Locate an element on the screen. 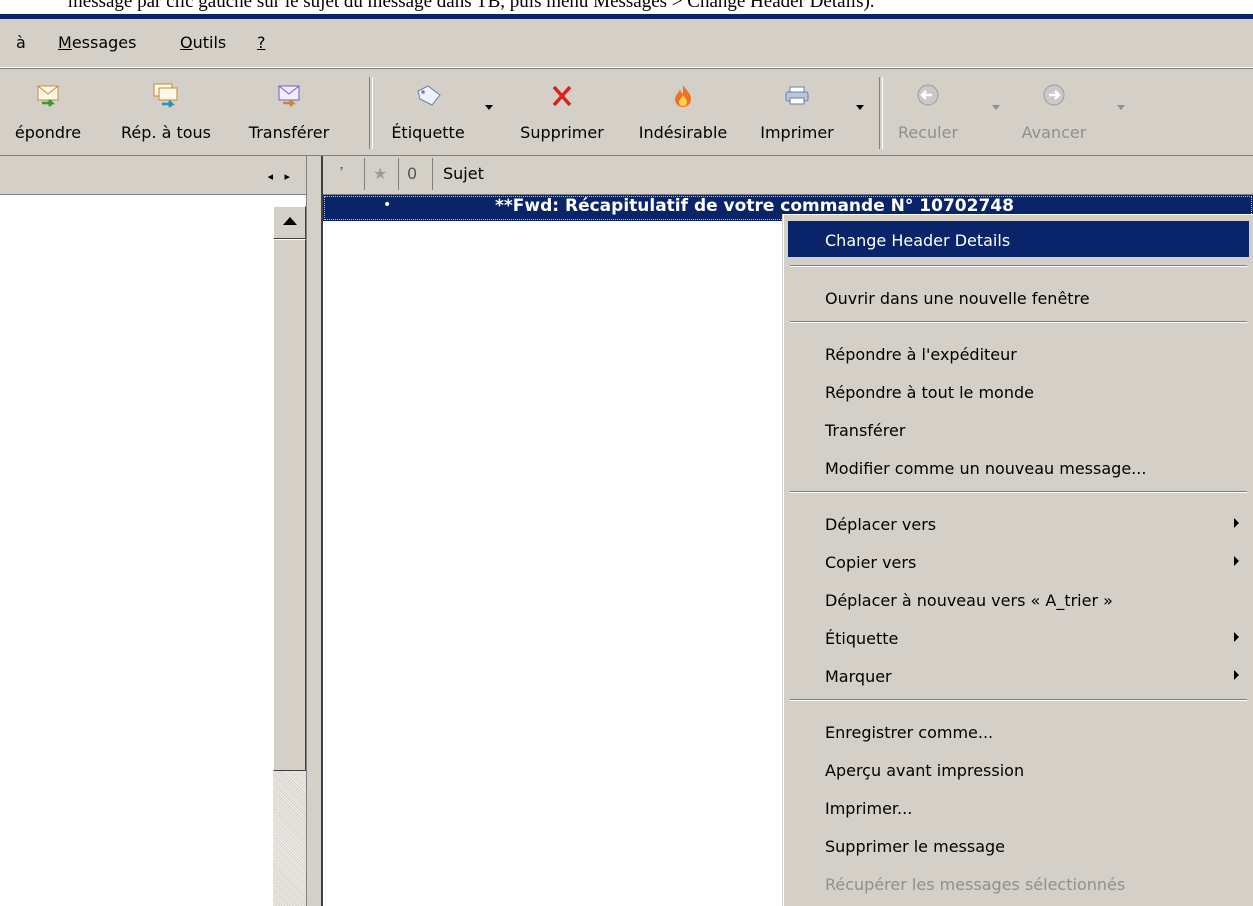 The height and width of the screenshot is (906, 1253). subject-column-label: Sujet is located at coordinates (463, 173).